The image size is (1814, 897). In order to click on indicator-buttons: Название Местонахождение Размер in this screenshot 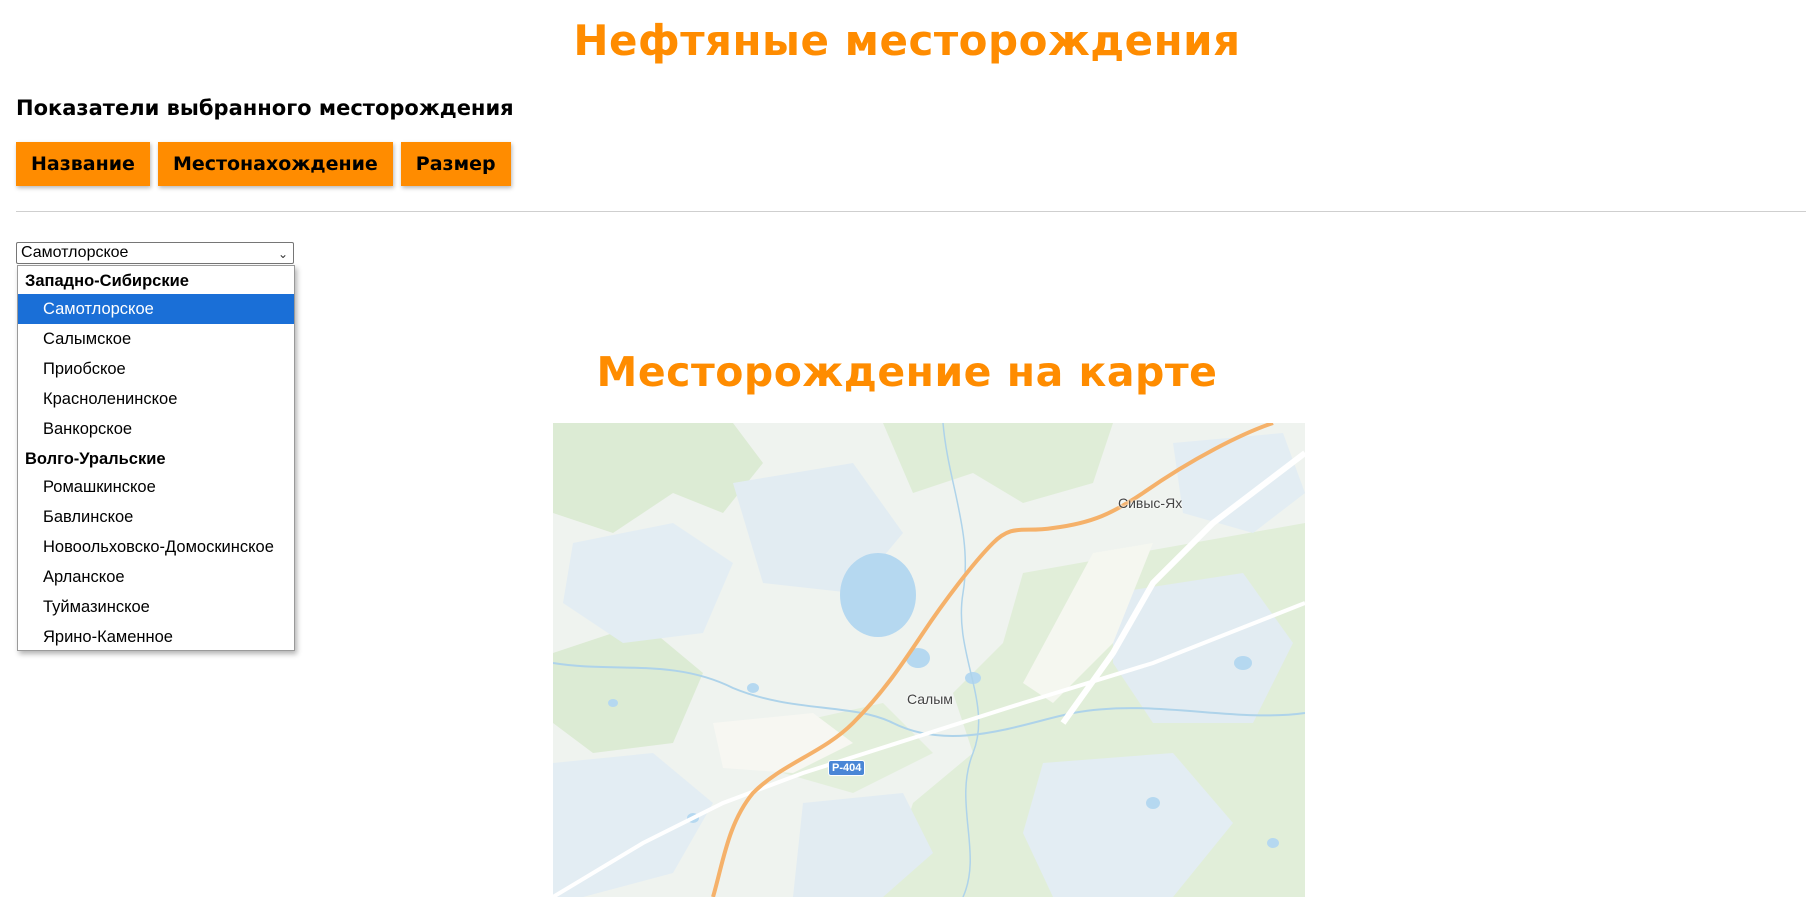, I will do `click(263, 164)`.